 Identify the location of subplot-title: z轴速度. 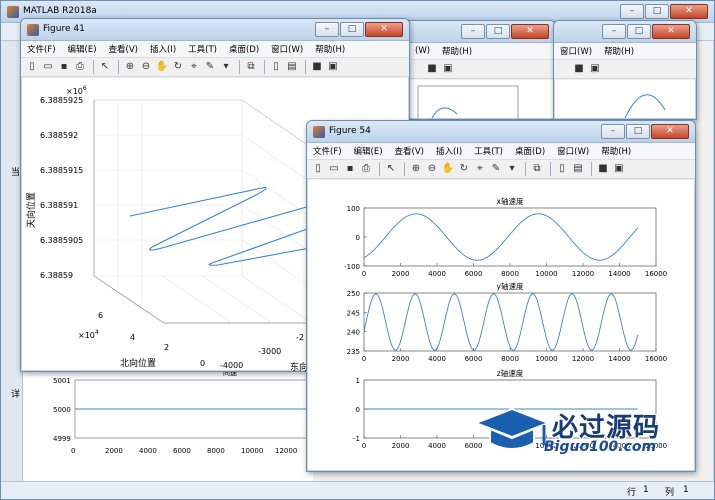
(510, 373).